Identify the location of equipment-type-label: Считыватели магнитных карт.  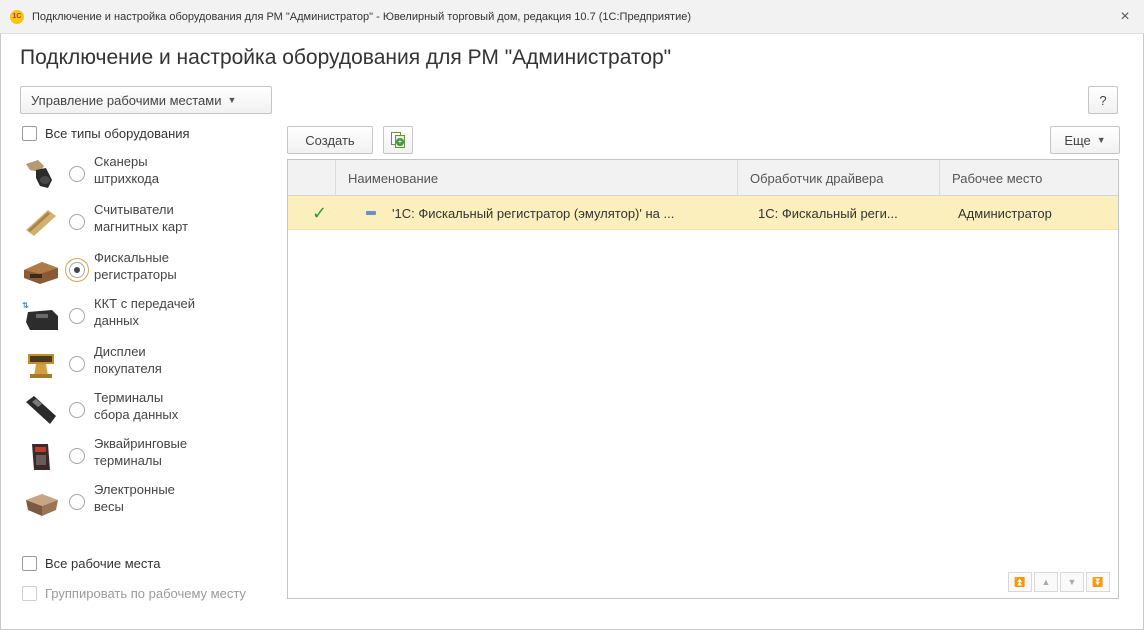
(141, 218).